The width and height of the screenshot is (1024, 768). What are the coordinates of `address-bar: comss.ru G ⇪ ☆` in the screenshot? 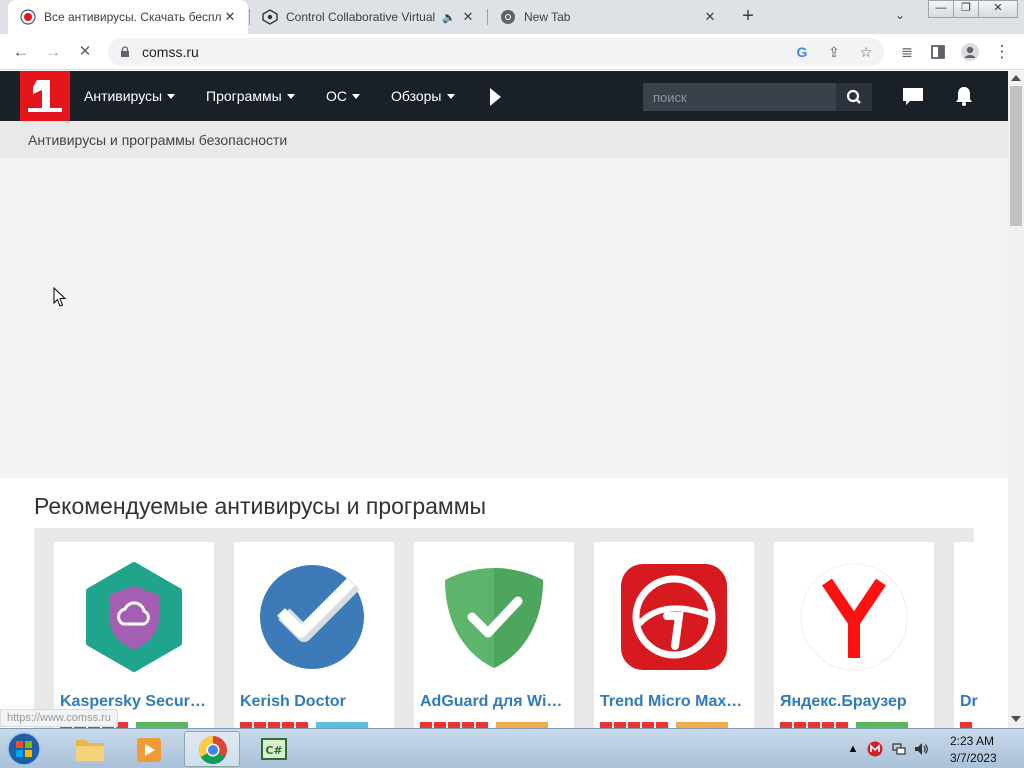 It's located at (496, 52).